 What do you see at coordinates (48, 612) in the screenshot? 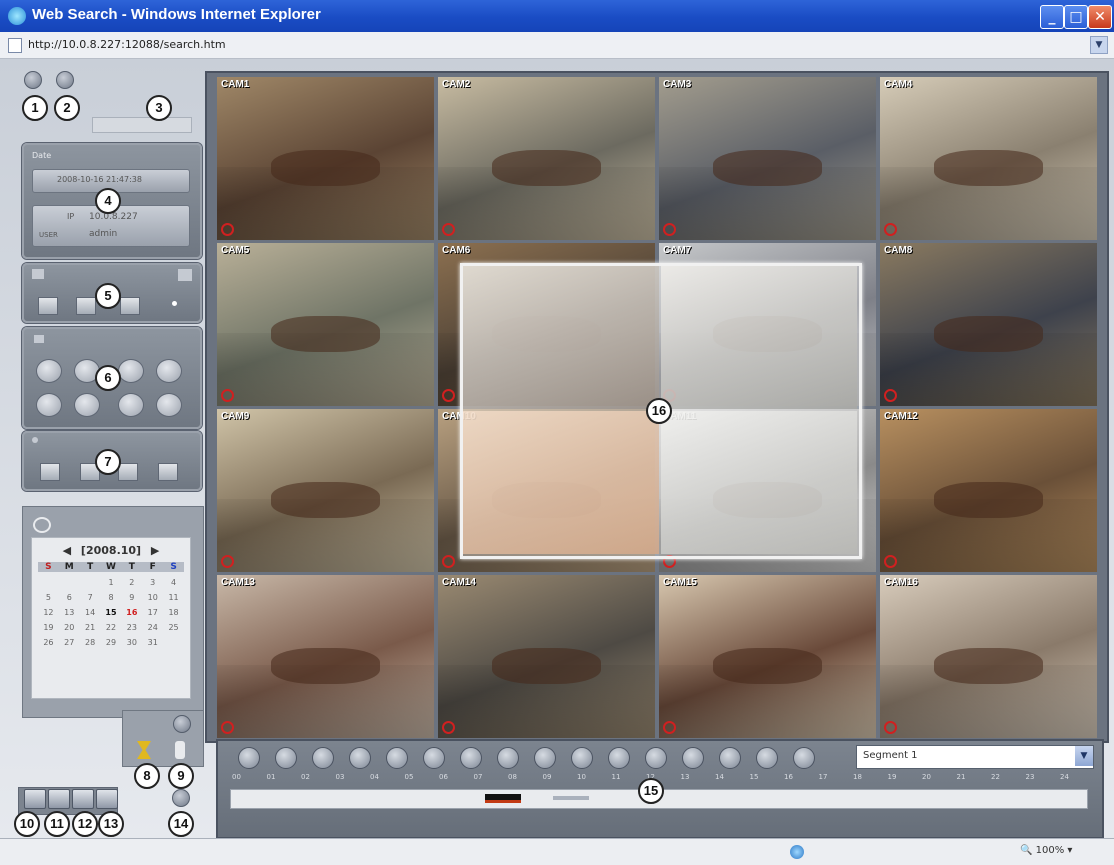
I see `calendar-day: 12` at bounding box center [48, 612].